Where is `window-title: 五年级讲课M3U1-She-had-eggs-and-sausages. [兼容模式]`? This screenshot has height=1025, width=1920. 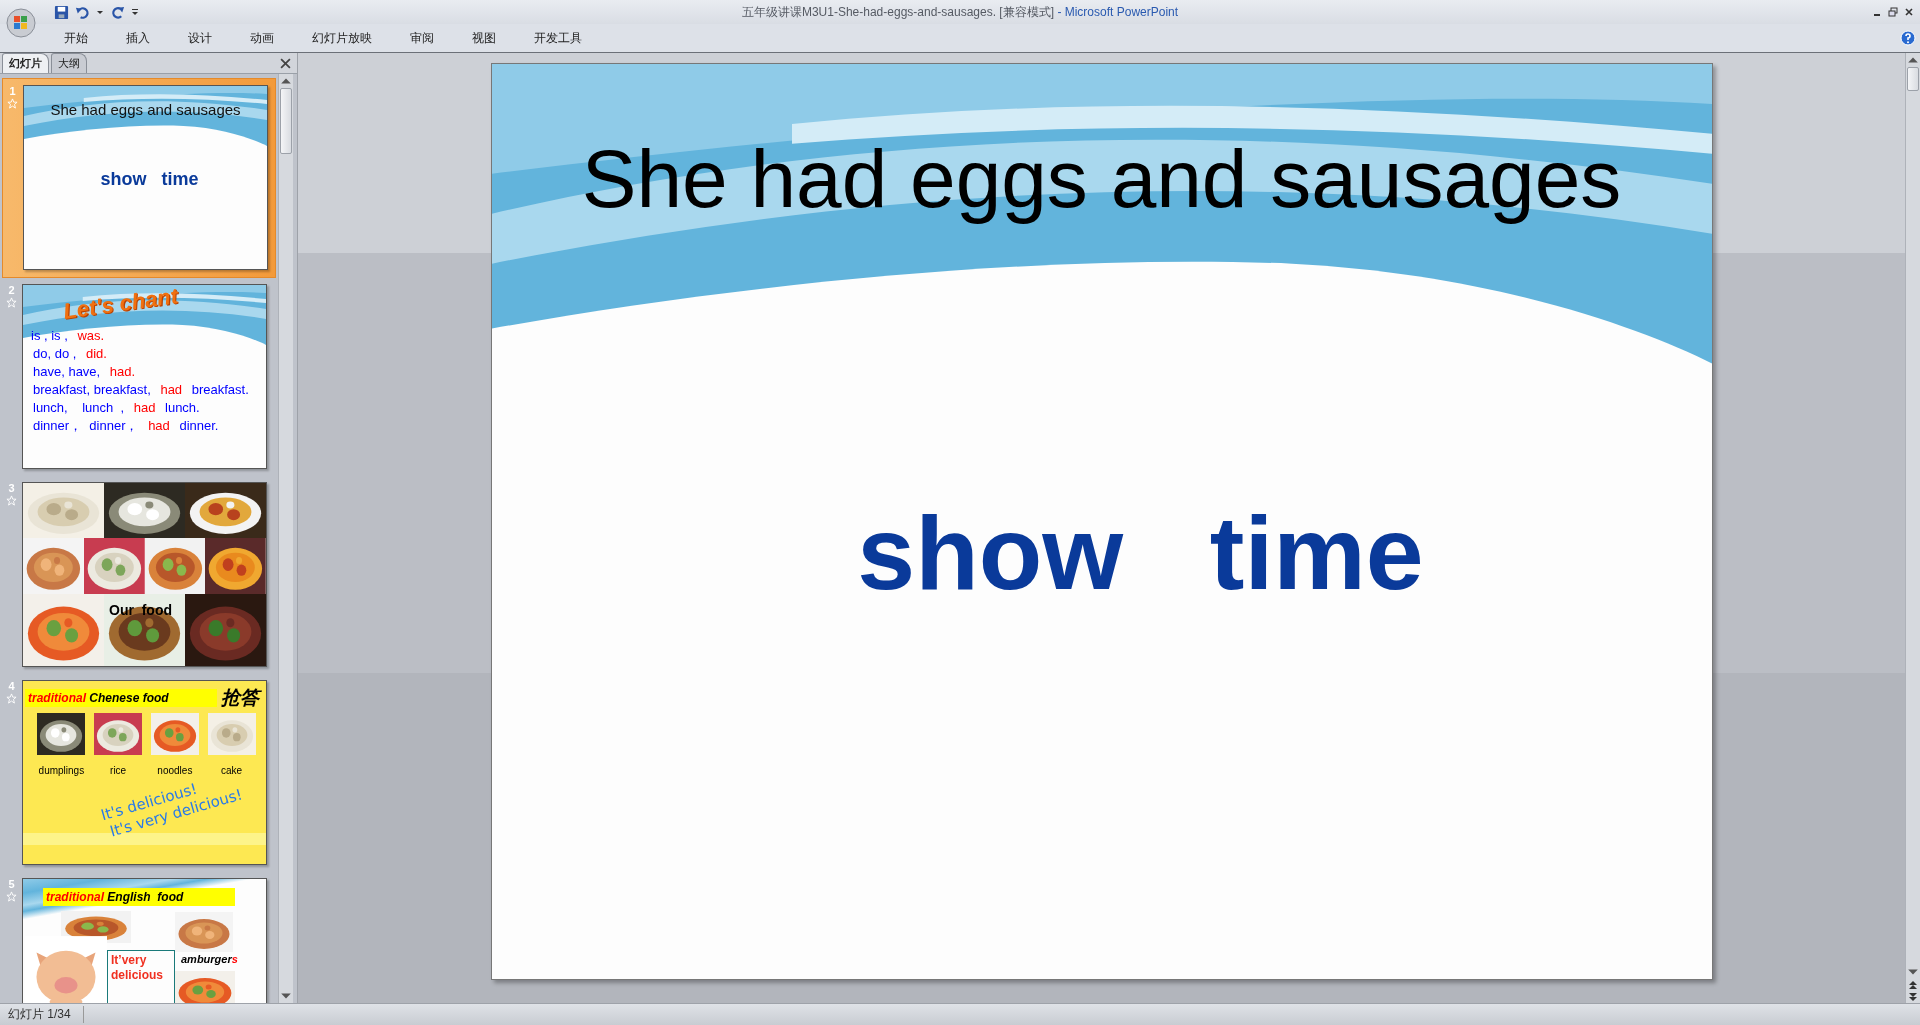
window-title: 五年级讲课M3U1-She-had-eggs-and-sausages. [兼容模式] is located at coordinates (898, 12).